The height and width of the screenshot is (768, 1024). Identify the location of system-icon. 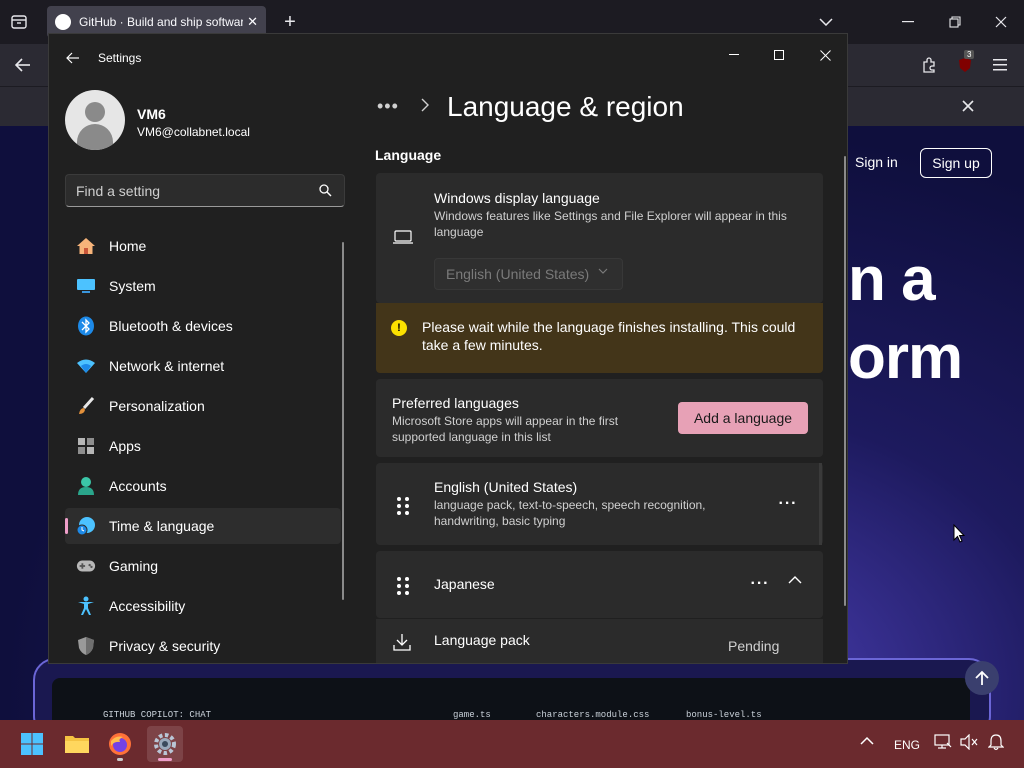
(86, 286).